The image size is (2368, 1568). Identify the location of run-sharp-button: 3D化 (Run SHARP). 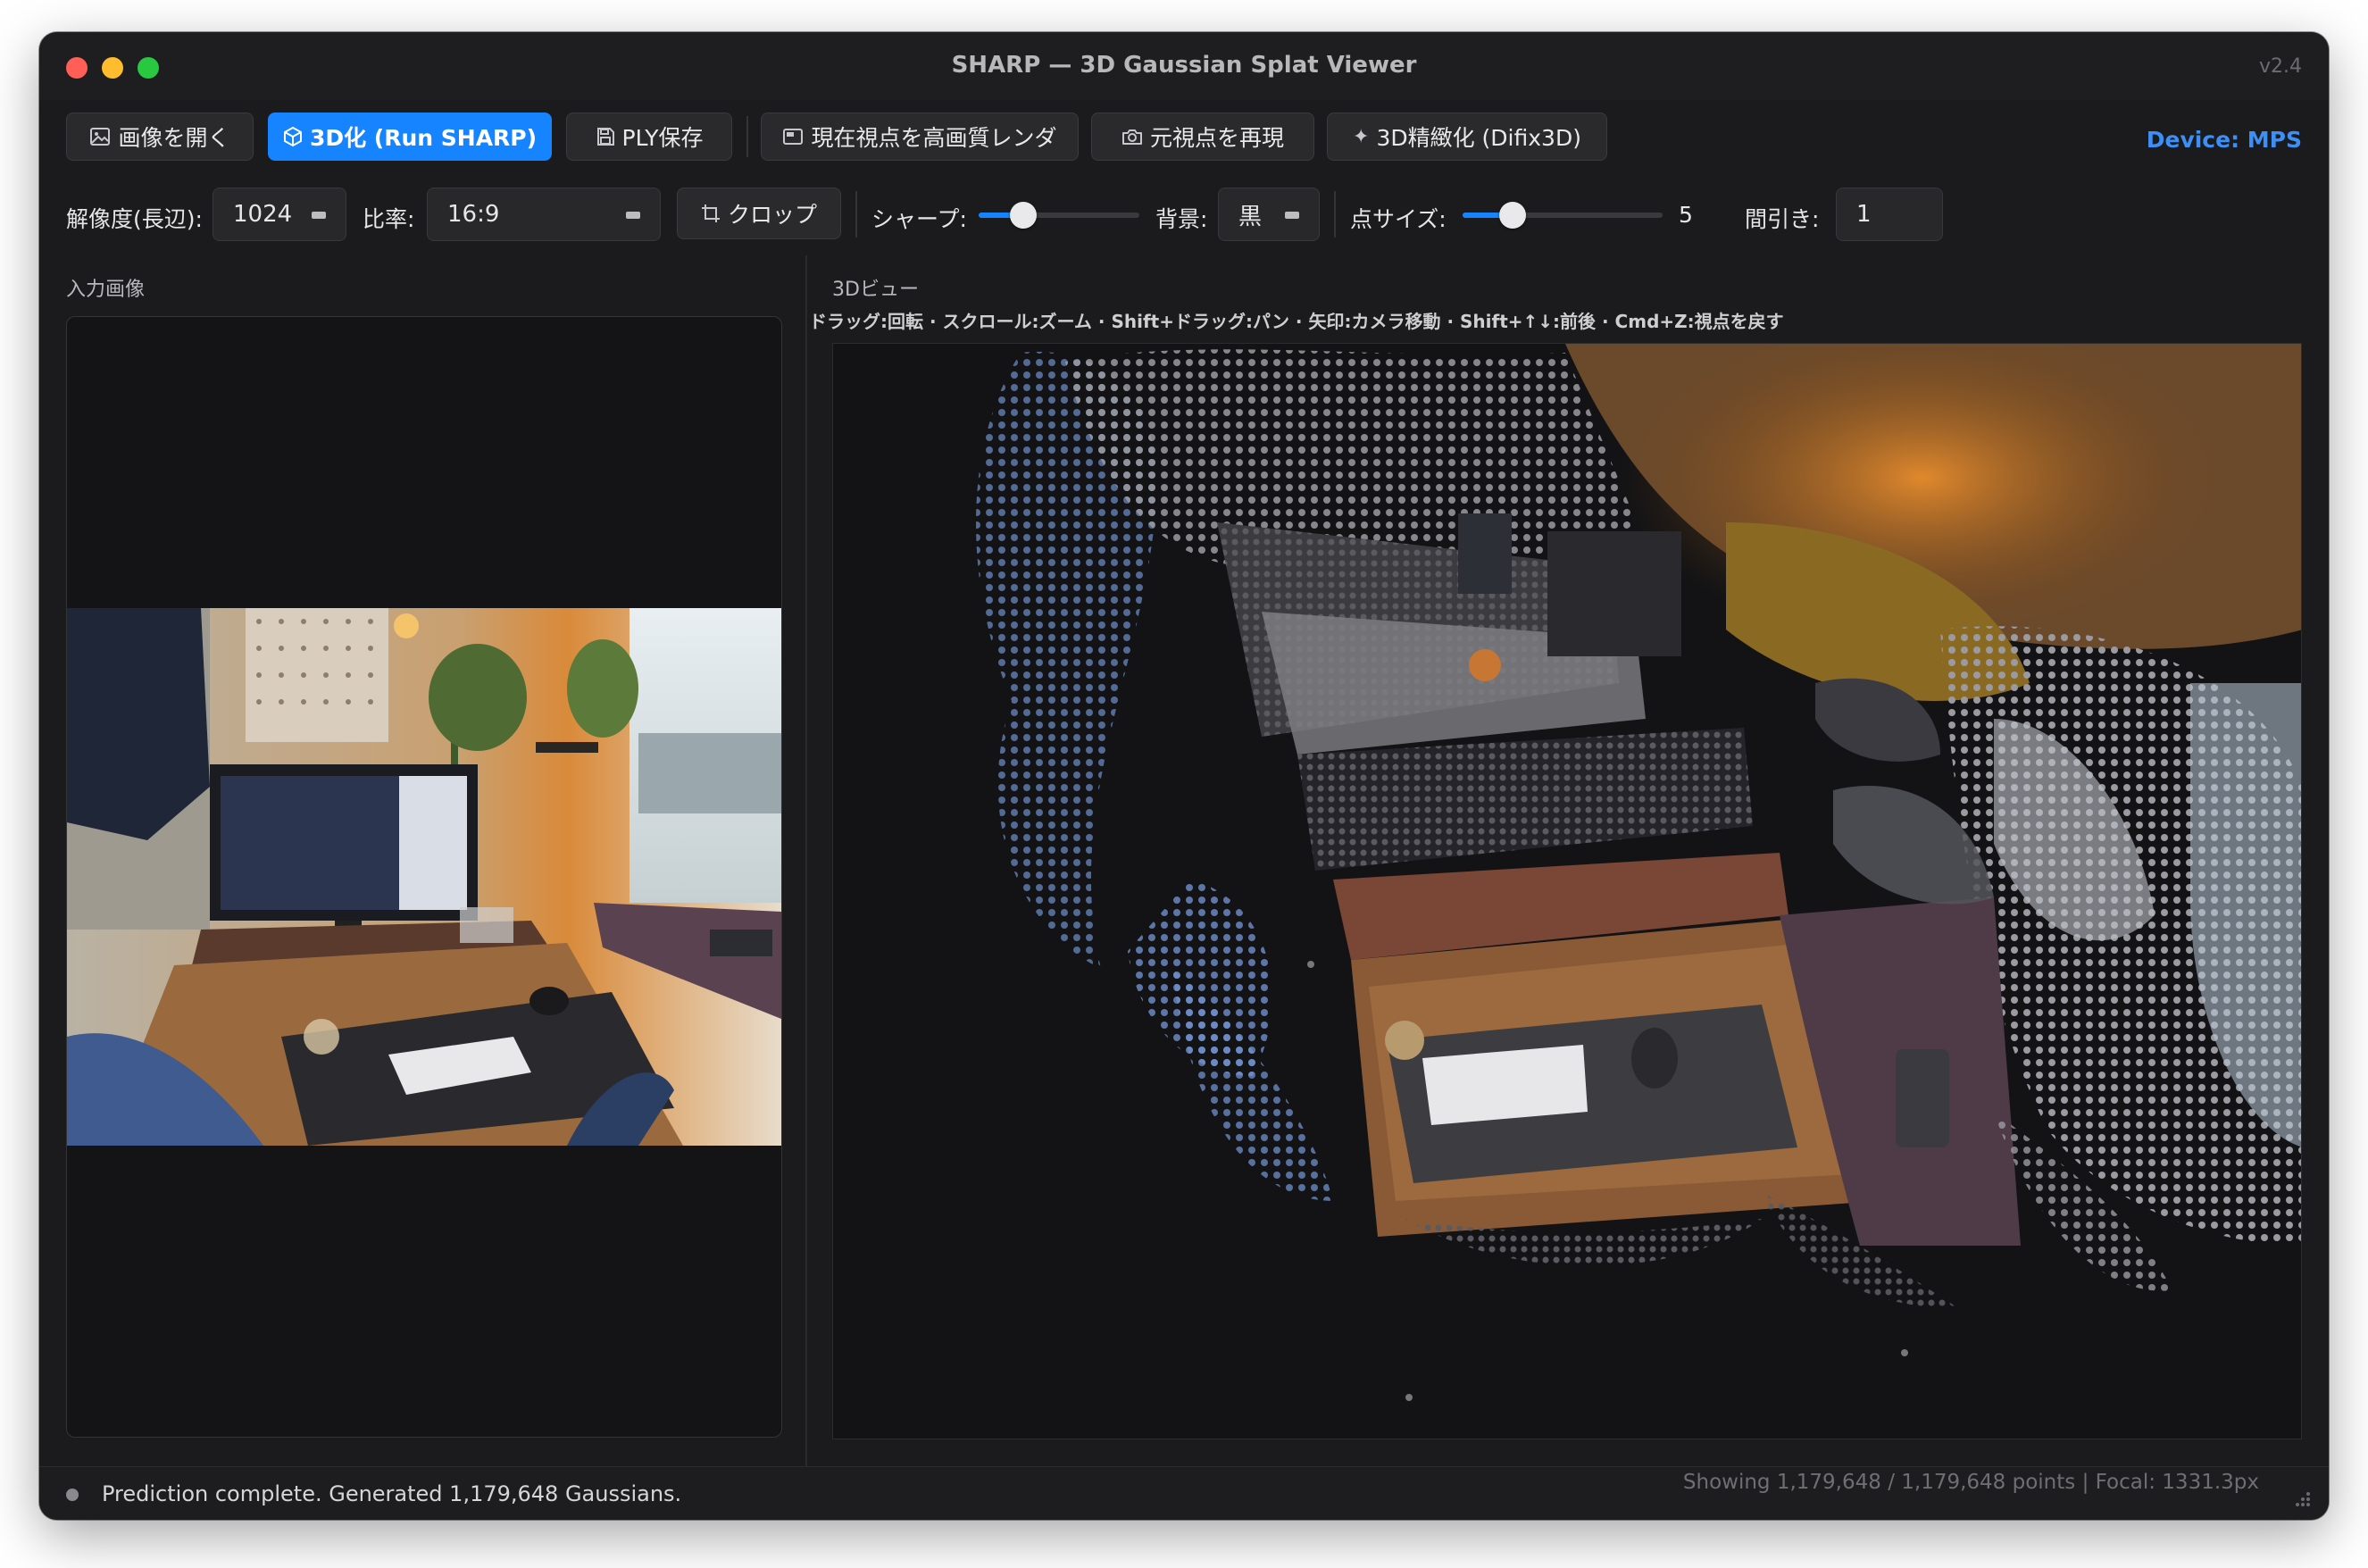
(410, 137).